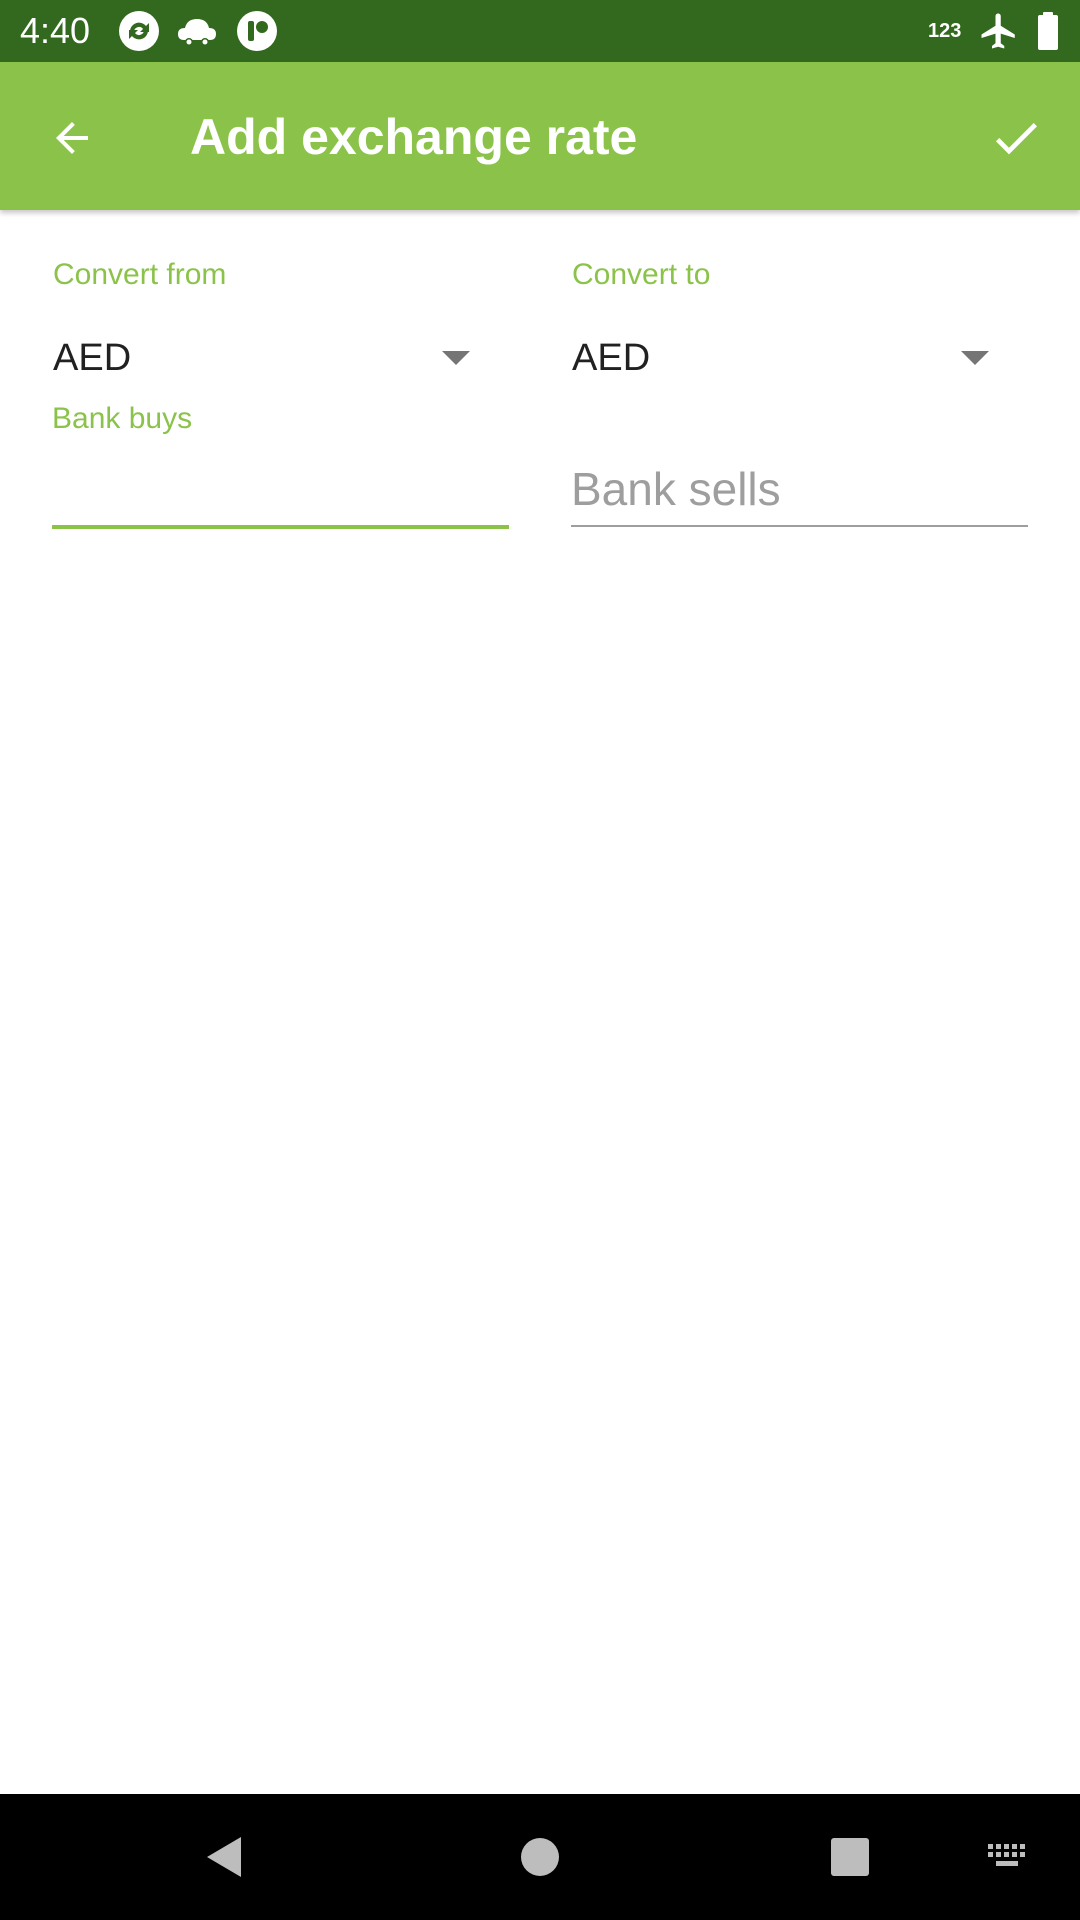 The width and height of the screenshot is (1080, 1920). Describe the element at coordinates (799, 526) in the screenshot. I see `bank-sells-underline` at that location.